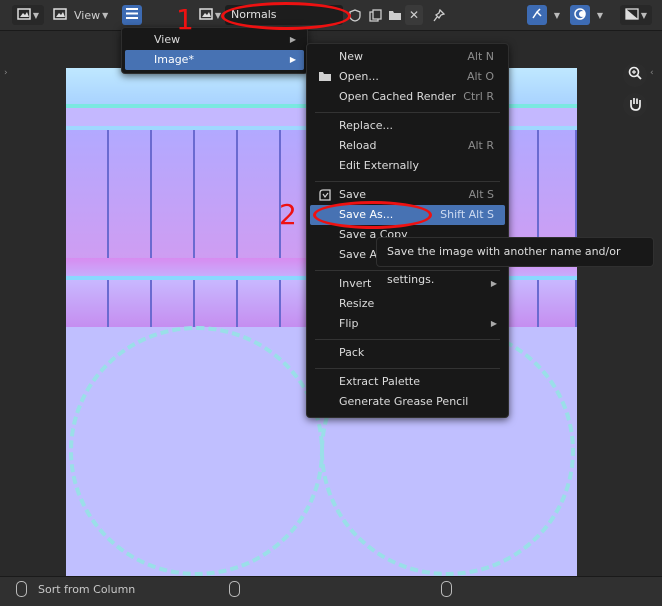 The image size is (662, 606). I want to click on gizmo-toggle, so click(537, 15).